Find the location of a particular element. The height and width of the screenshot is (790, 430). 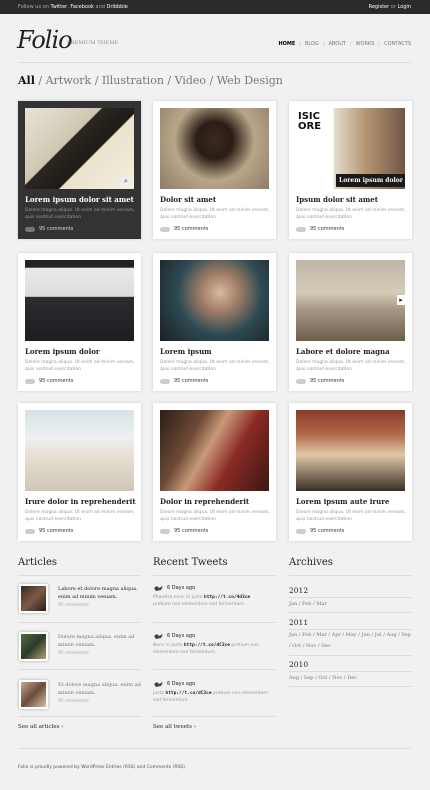

card-title: Irure dolor in reprehenderit is located at coordinates (80, 501).